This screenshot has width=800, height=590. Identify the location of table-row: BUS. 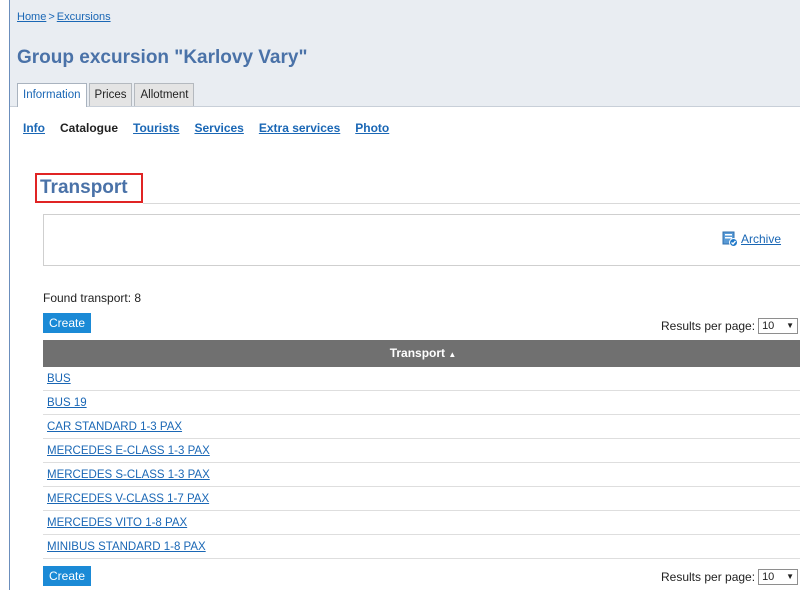
(421, 379).